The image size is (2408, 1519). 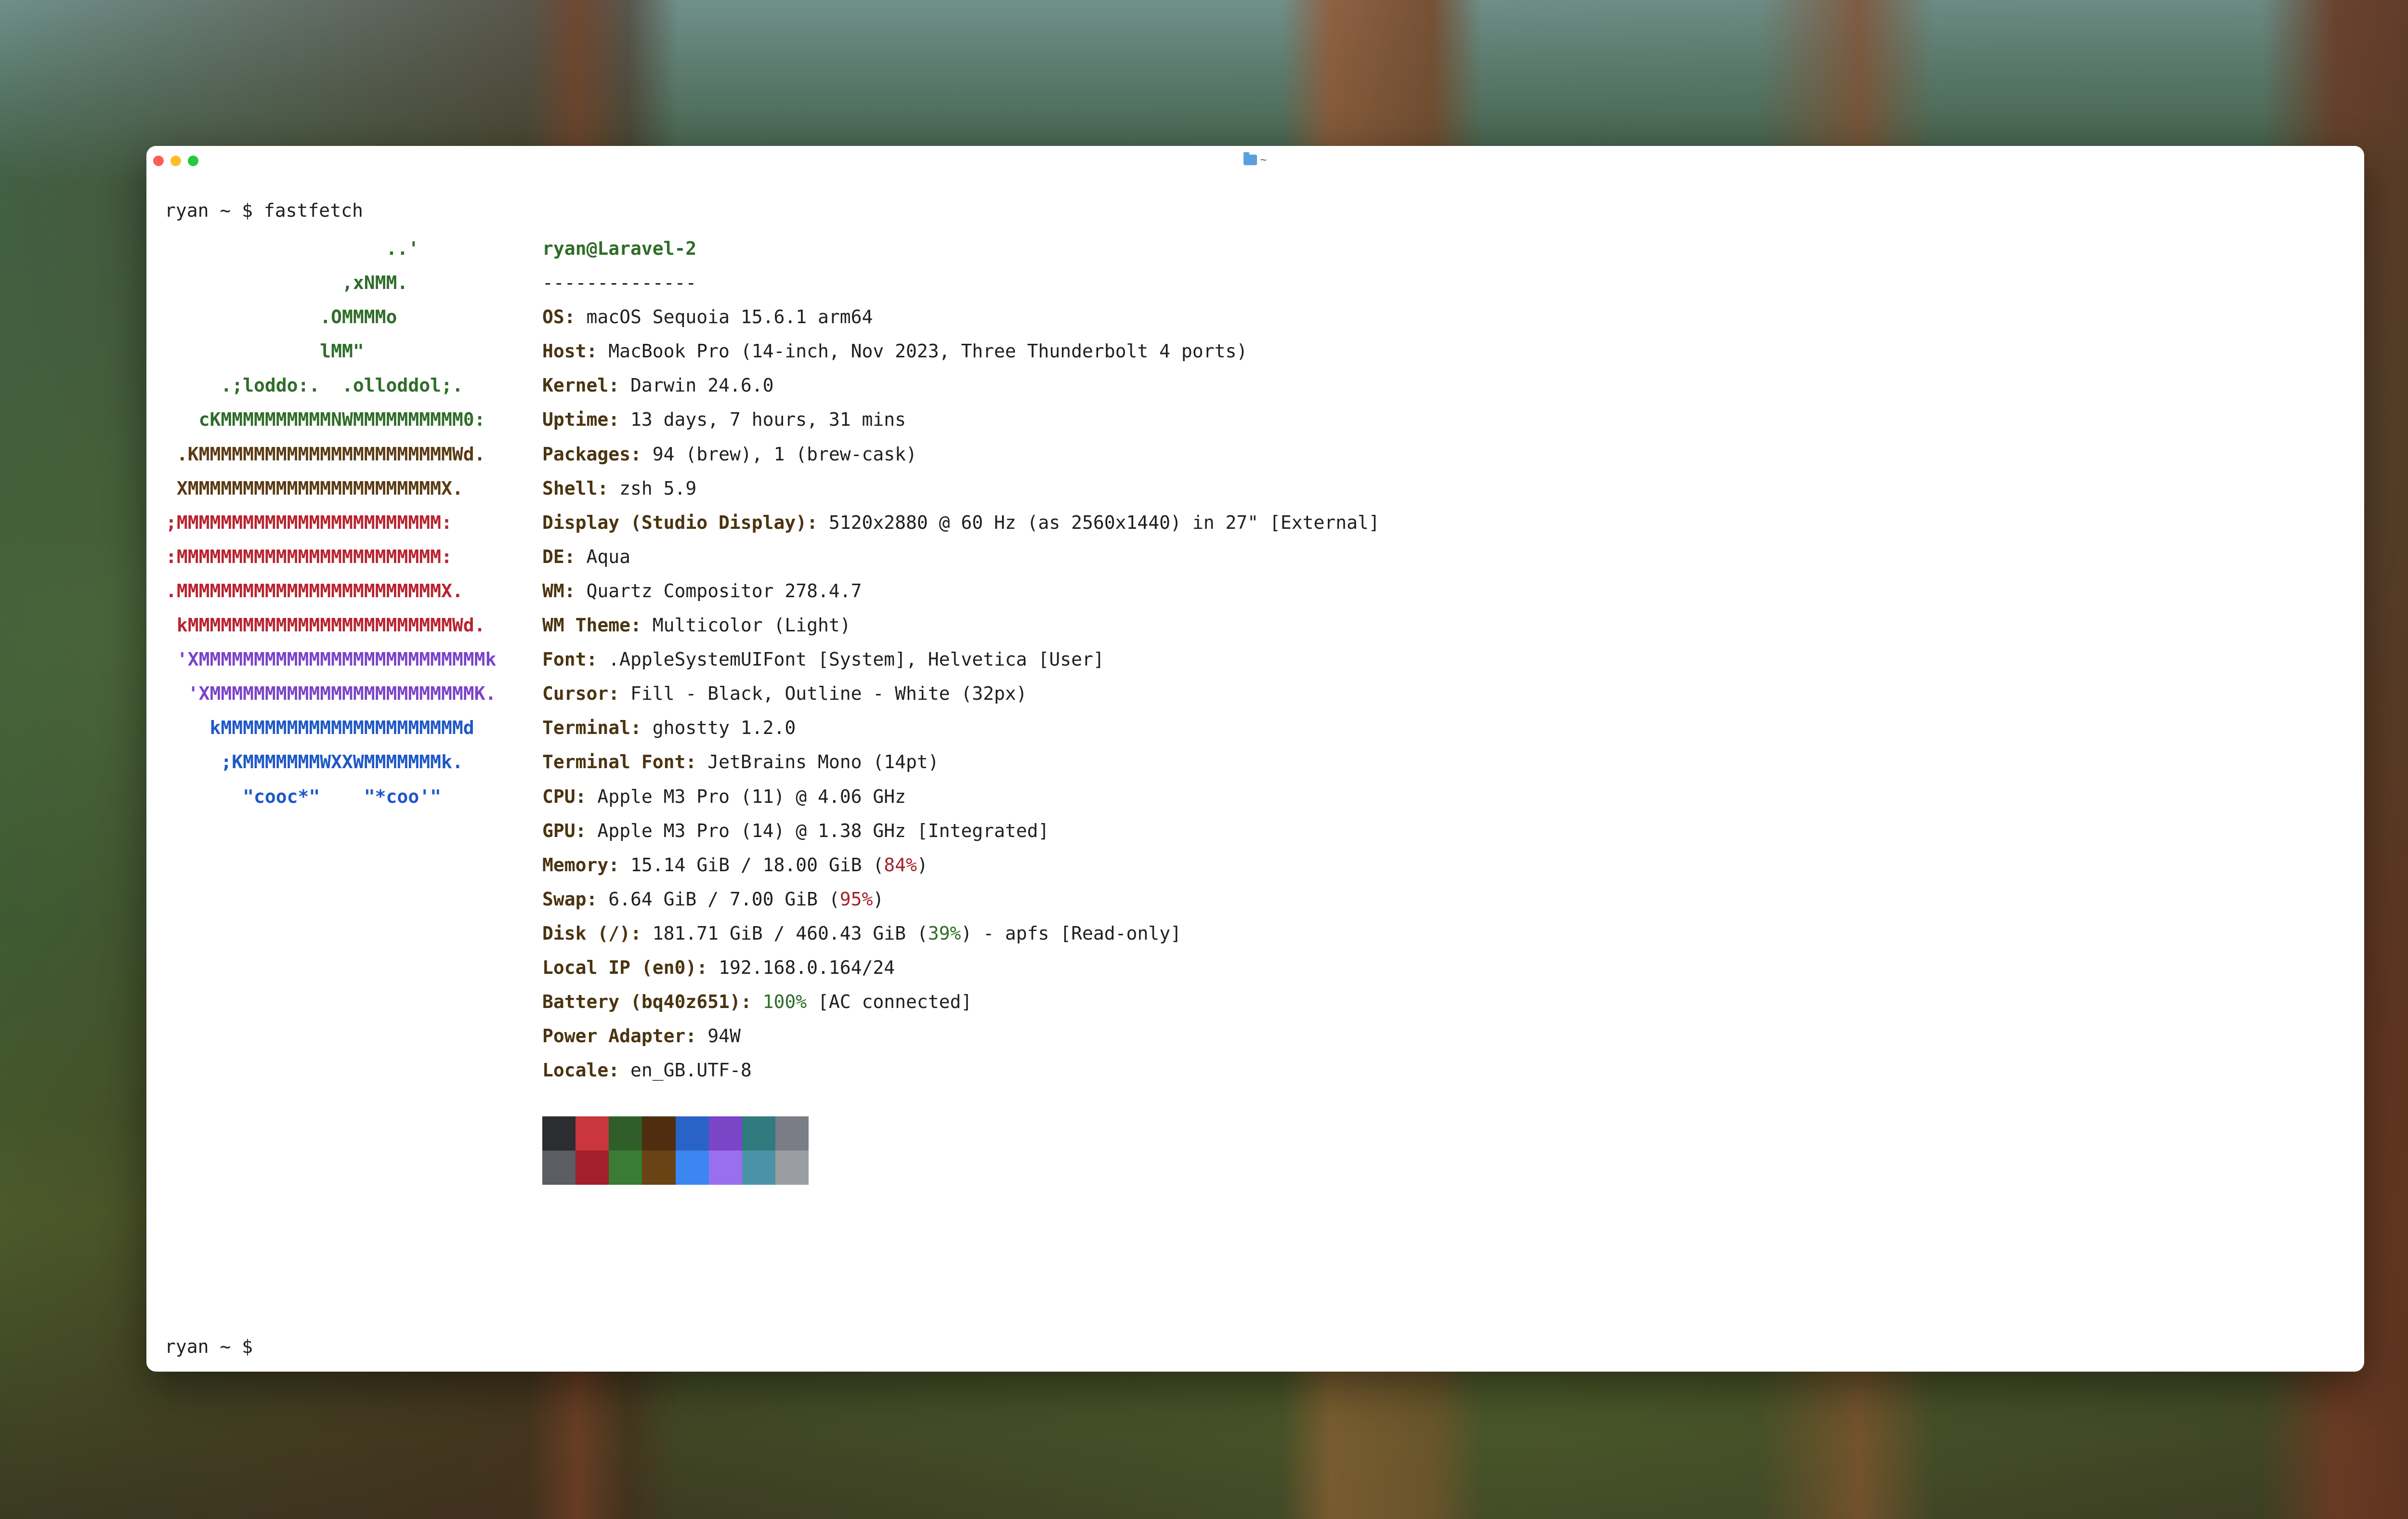 I want to click on info-percent: 95%, so click(x=856, y=899).